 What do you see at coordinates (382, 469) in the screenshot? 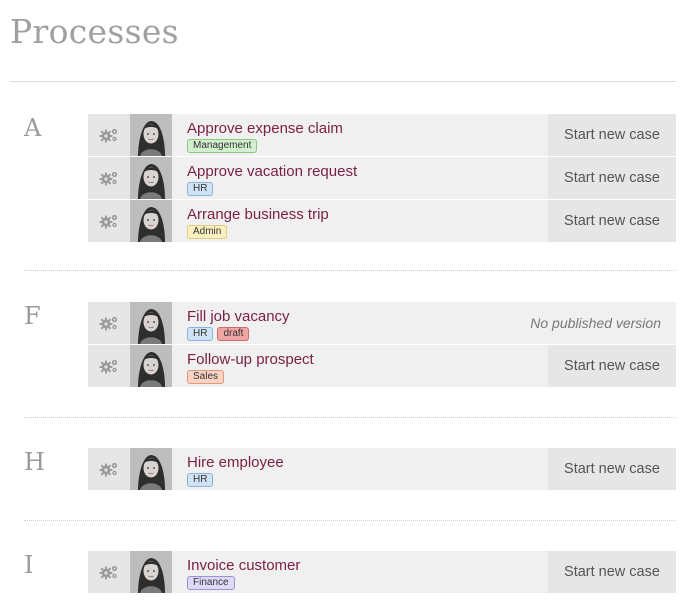
I see `process-row-hire-employee: Hire employee HR Start new case` at bounding box center [382, 469].